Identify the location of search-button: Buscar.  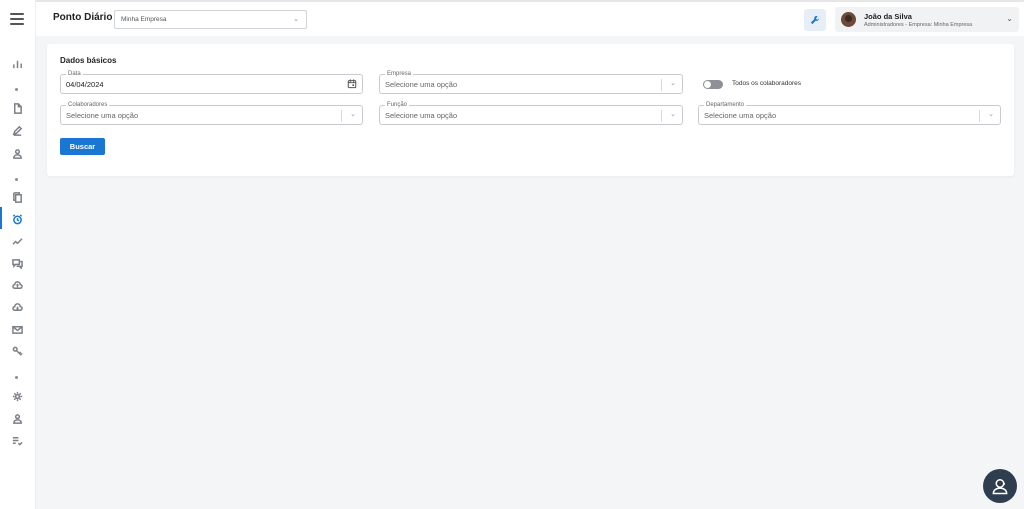
(82, 146).